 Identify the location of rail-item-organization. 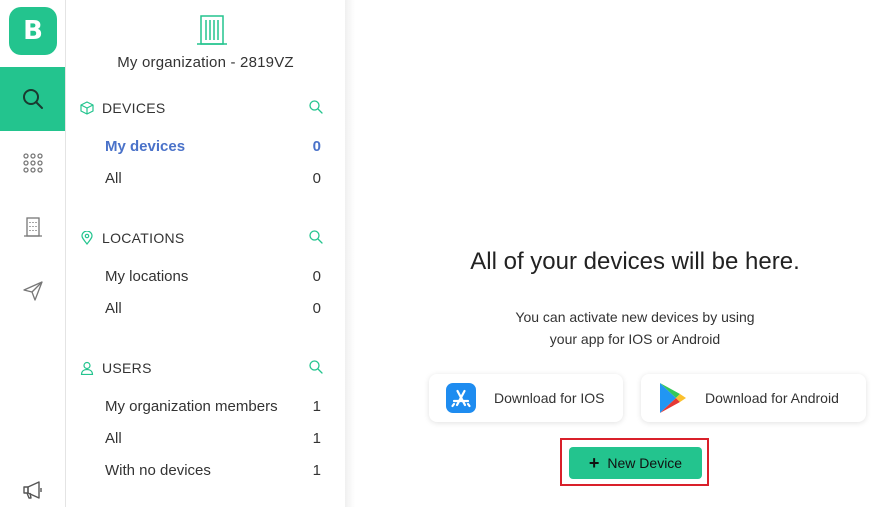
(32, 227).